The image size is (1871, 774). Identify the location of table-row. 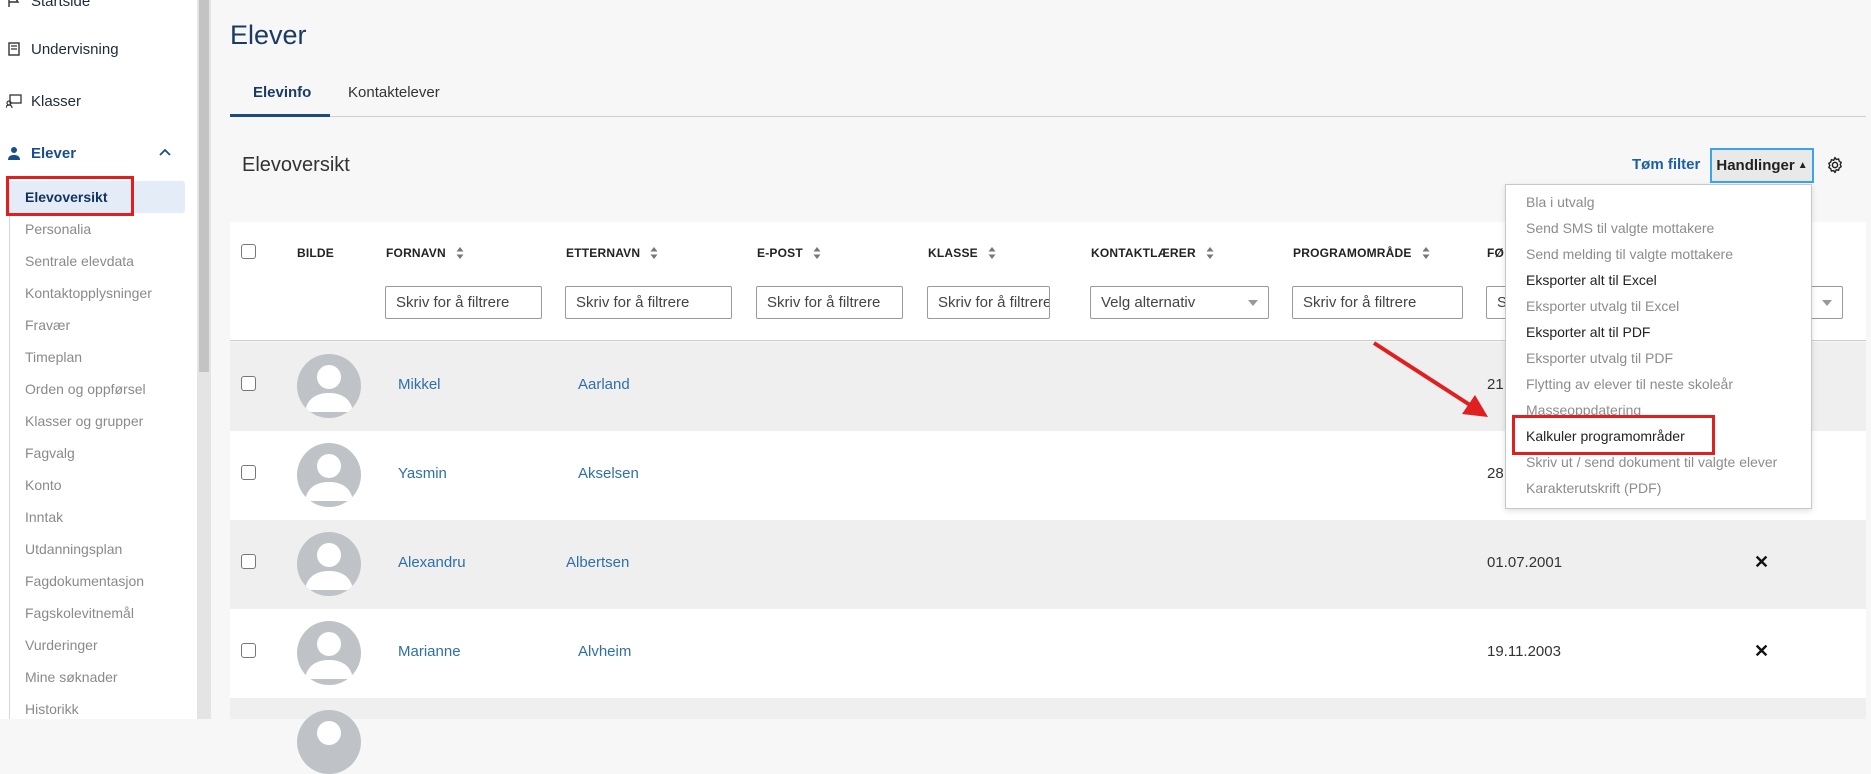
(1048, 736).